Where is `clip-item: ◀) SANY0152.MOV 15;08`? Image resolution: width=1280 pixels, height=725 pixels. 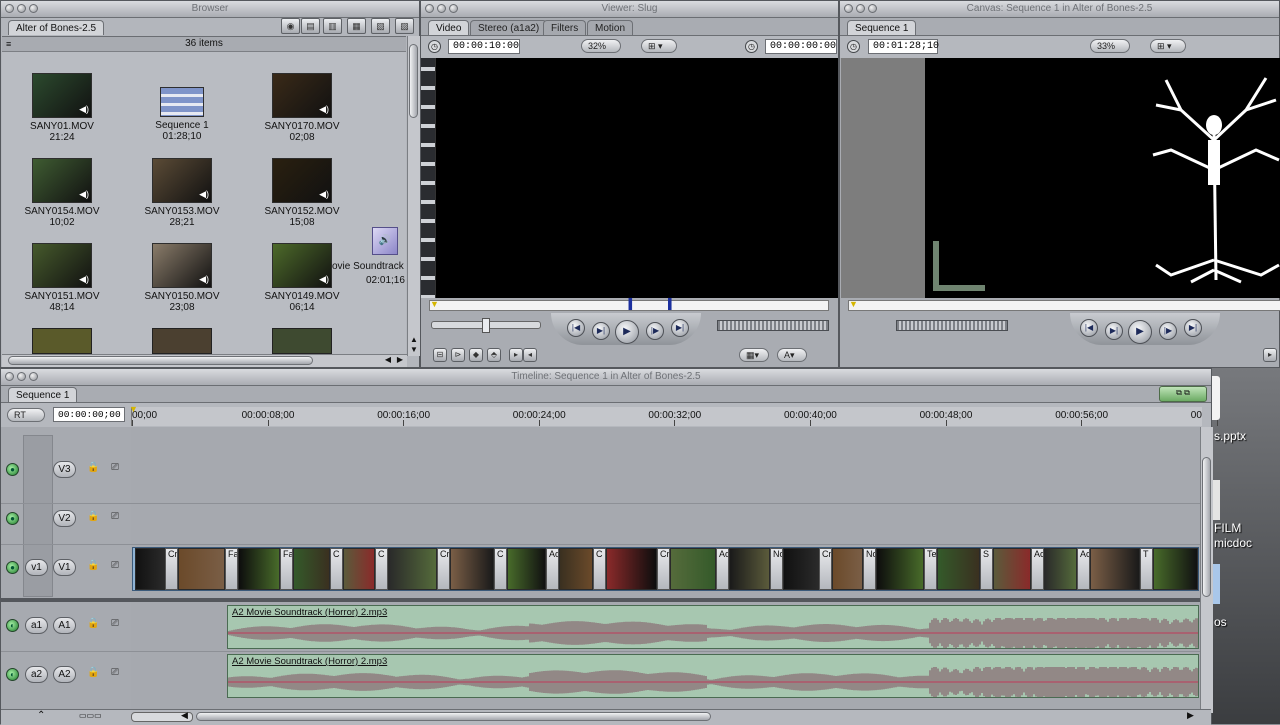 clip-item: ◀) SANY0152.MOV 15;08 is located at coordinates (302, 193).